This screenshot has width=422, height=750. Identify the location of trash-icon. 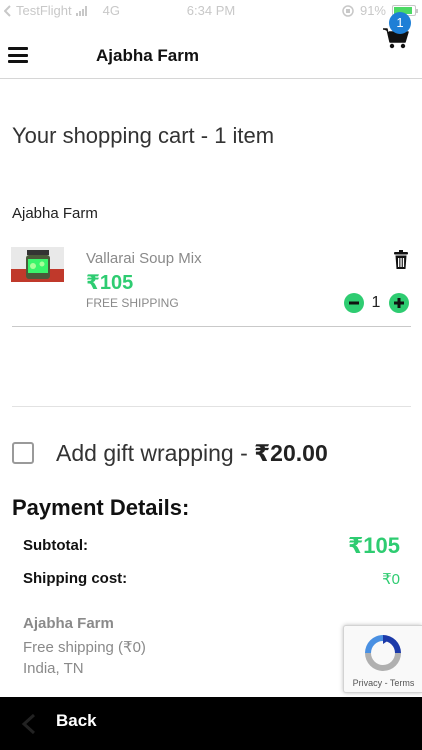
(401, 260).